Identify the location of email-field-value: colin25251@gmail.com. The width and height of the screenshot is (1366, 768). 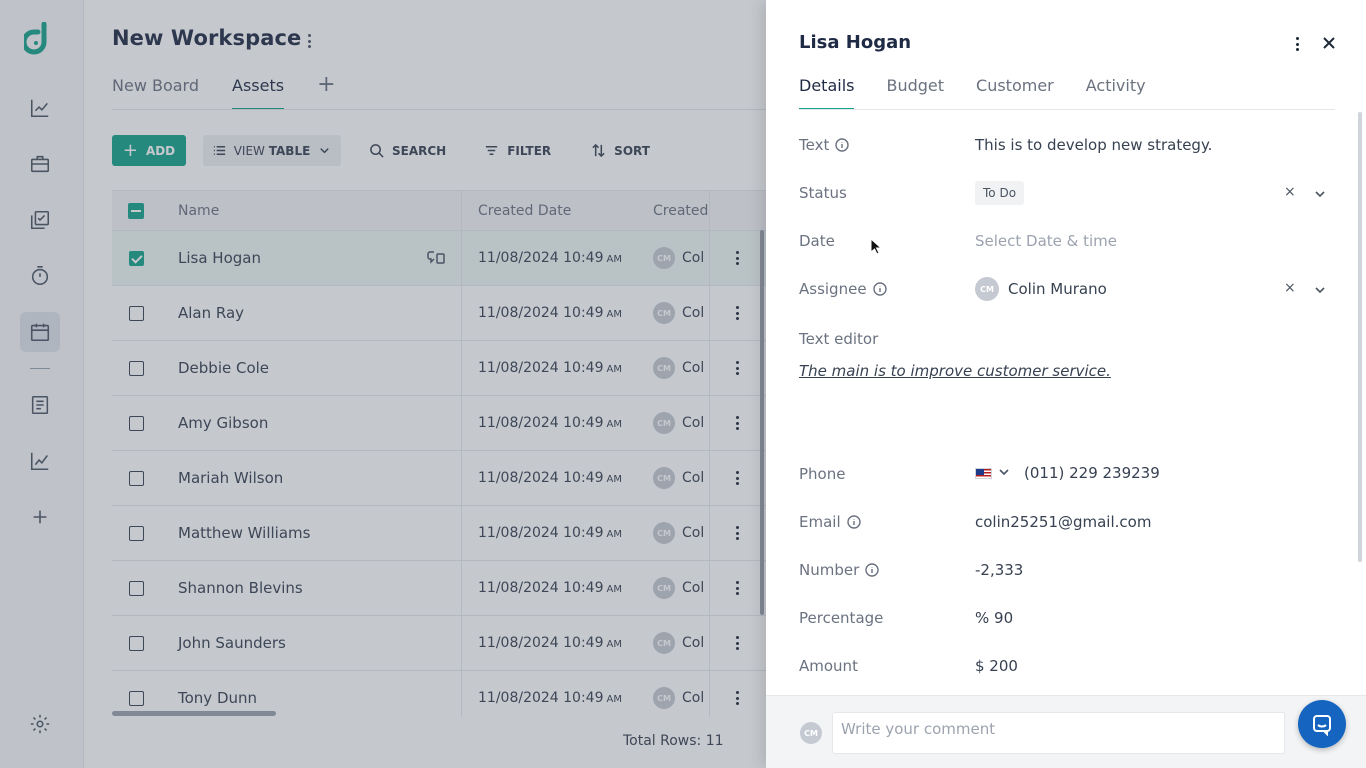
(1063, 522).